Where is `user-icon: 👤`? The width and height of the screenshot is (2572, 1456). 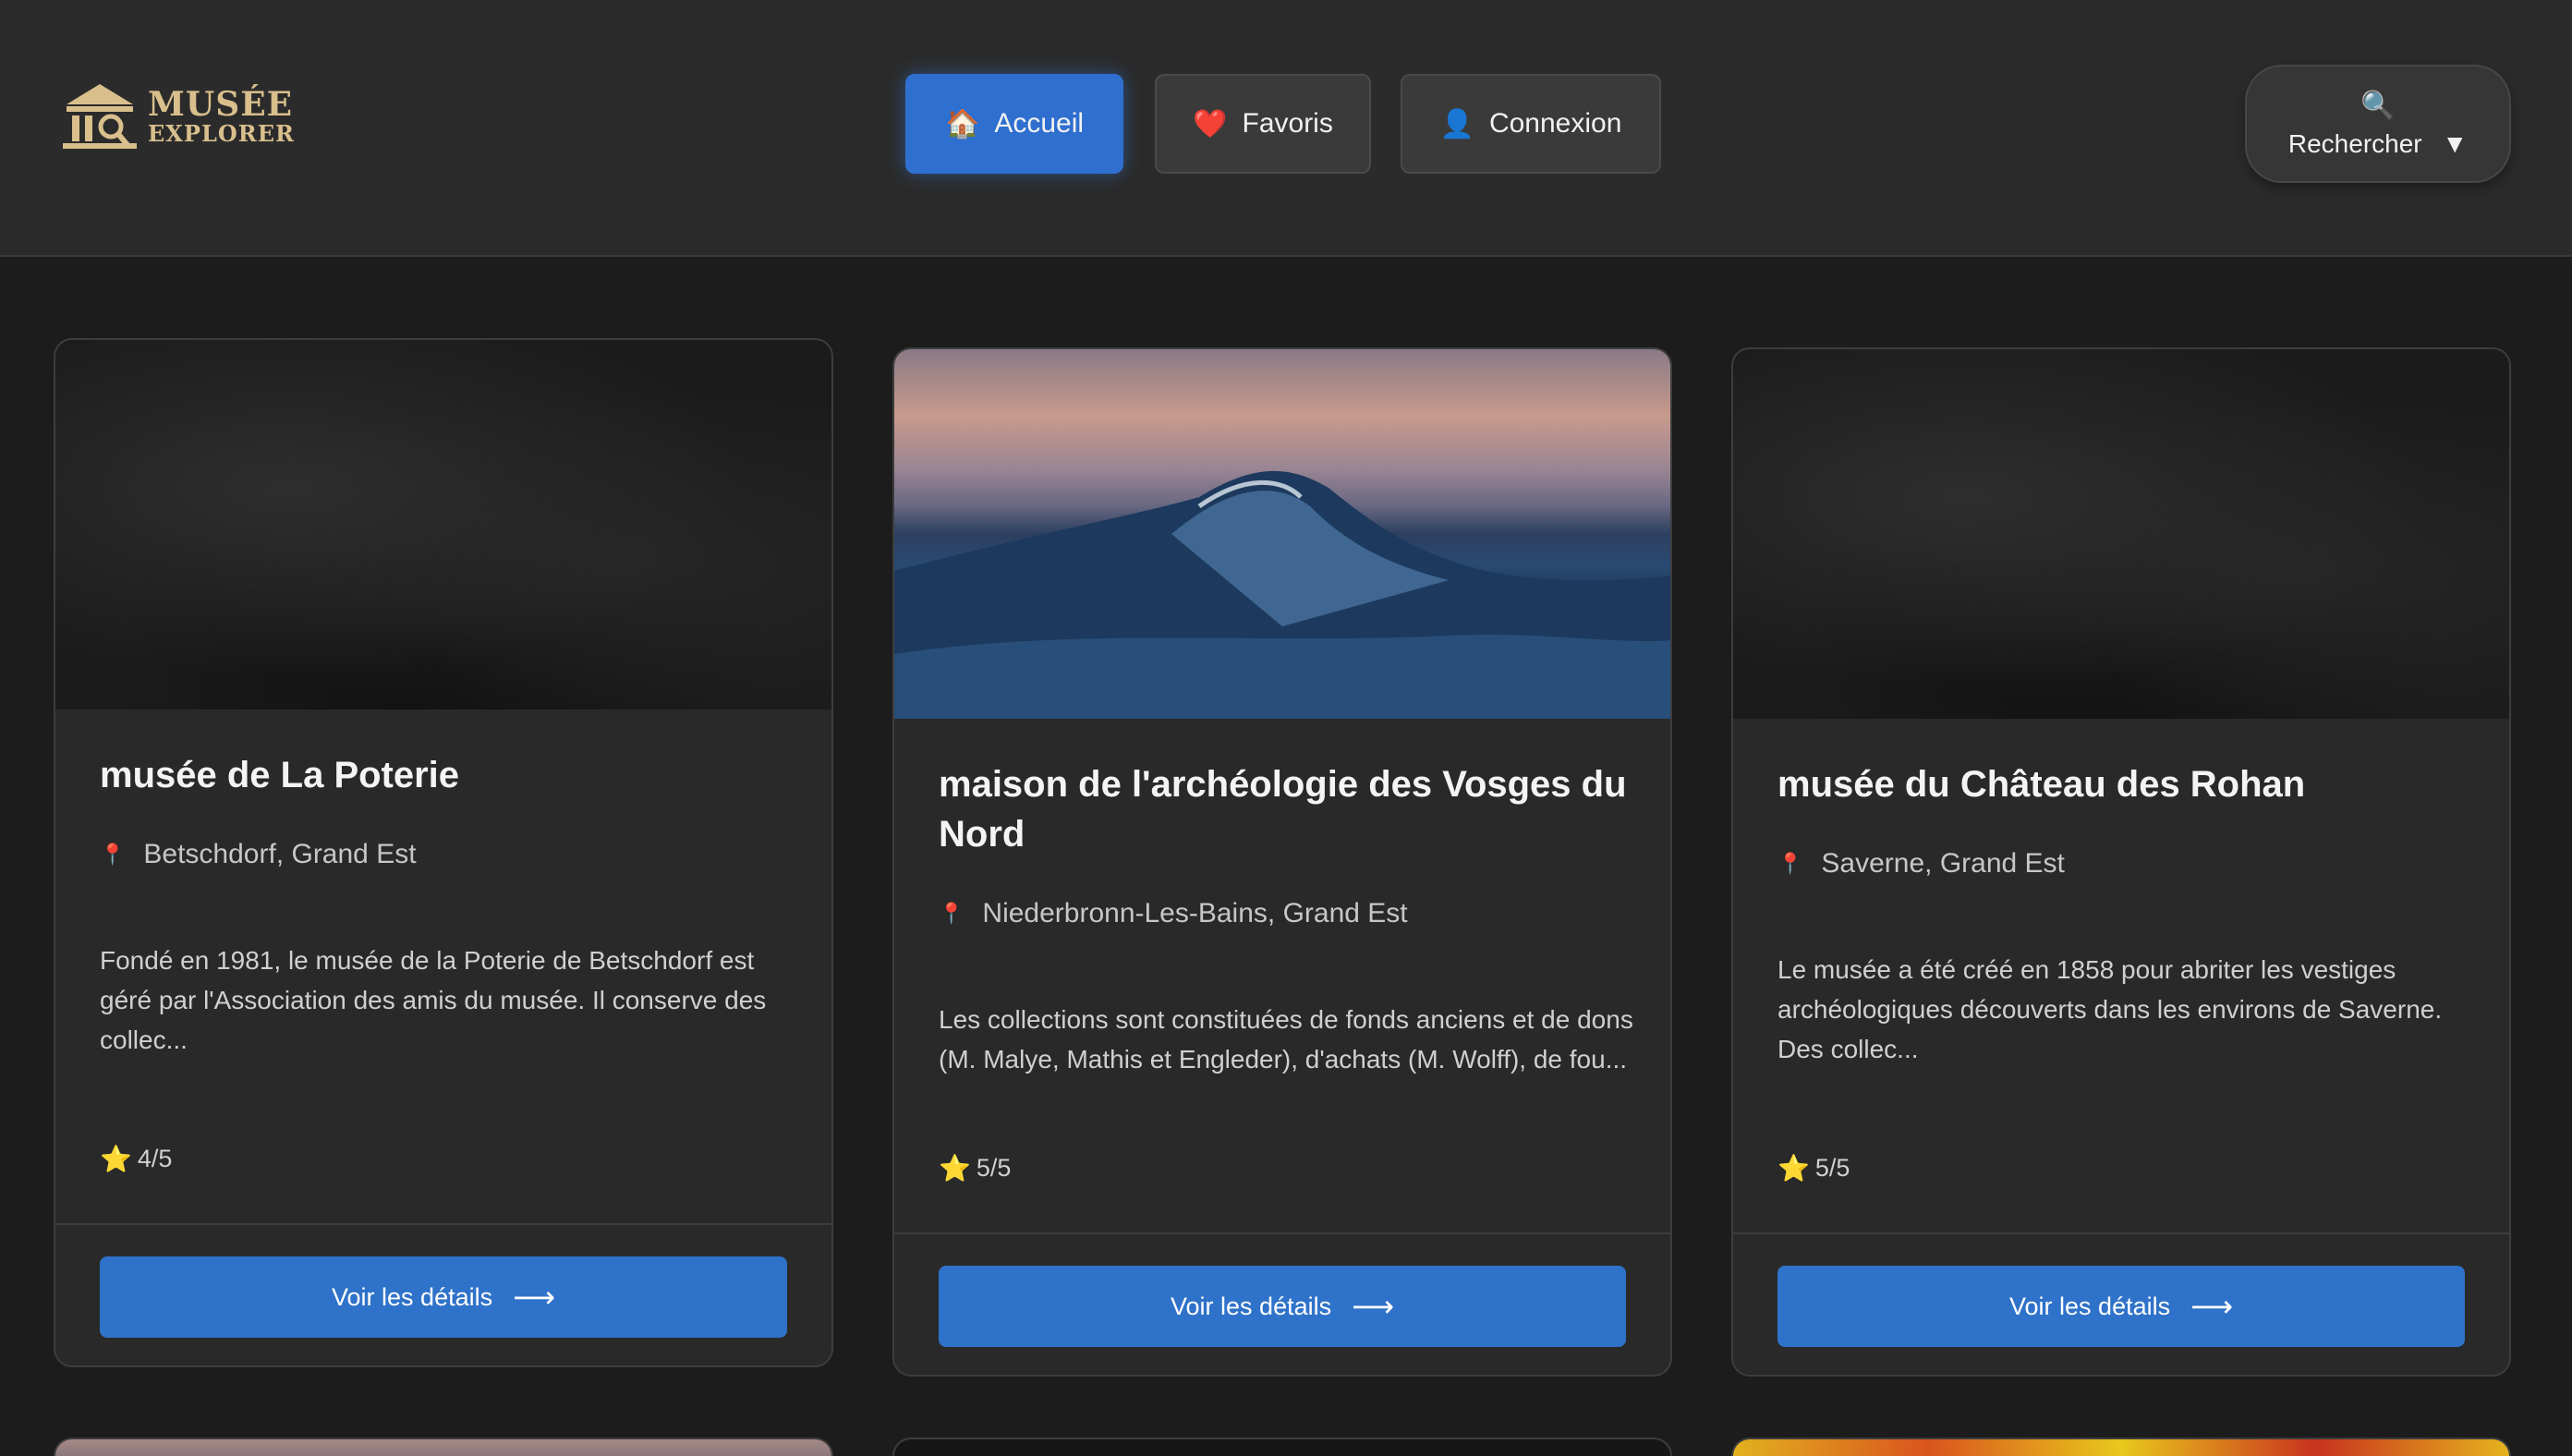 user-icon: 👤 is located at coordinates (1457, 124).